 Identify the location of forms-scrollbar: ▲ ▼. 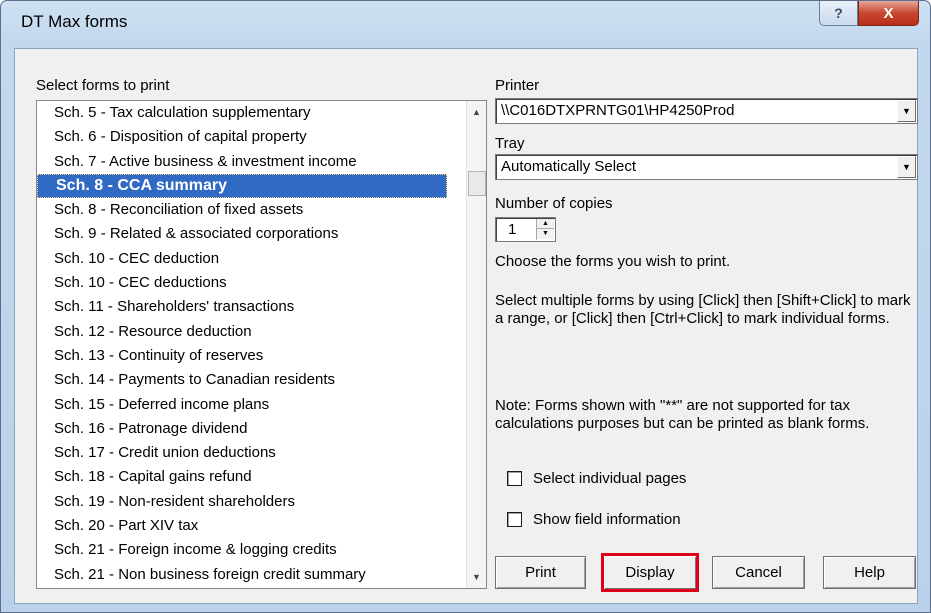
(476, 344).